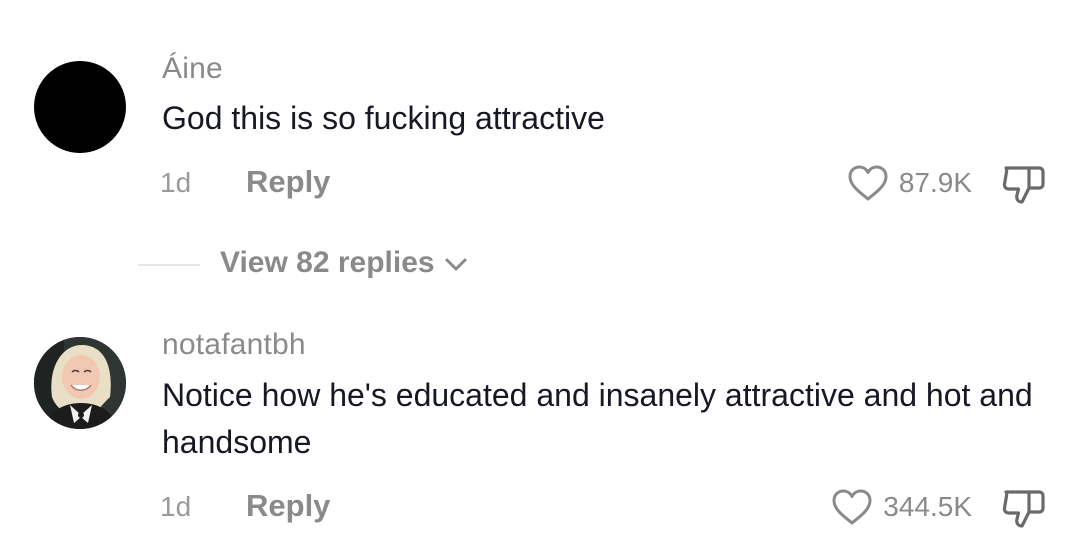 The image size is (1080, 557). I want to click on like-button: 87.9K, so click(909, 183).